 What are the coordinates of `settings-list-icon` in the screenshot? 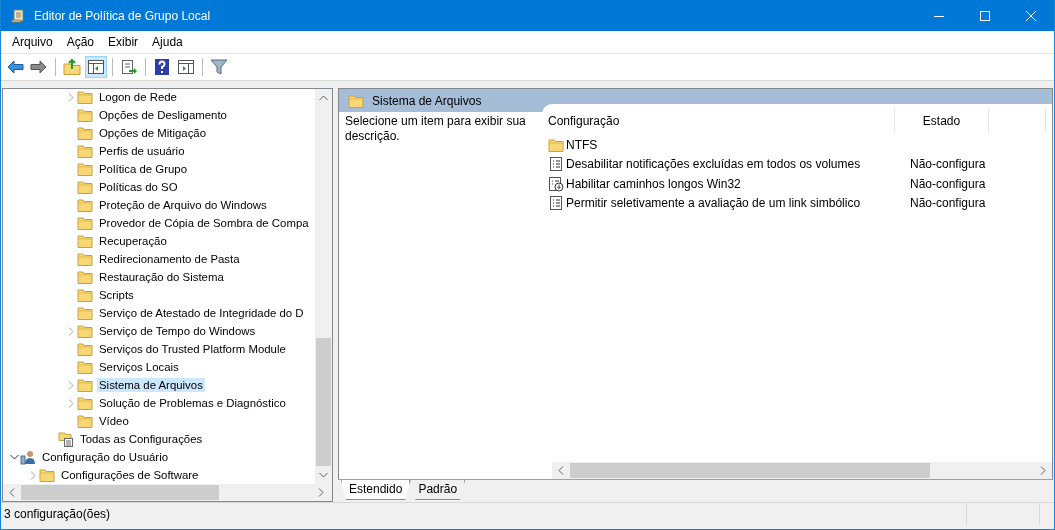 It's located at (66, 439).